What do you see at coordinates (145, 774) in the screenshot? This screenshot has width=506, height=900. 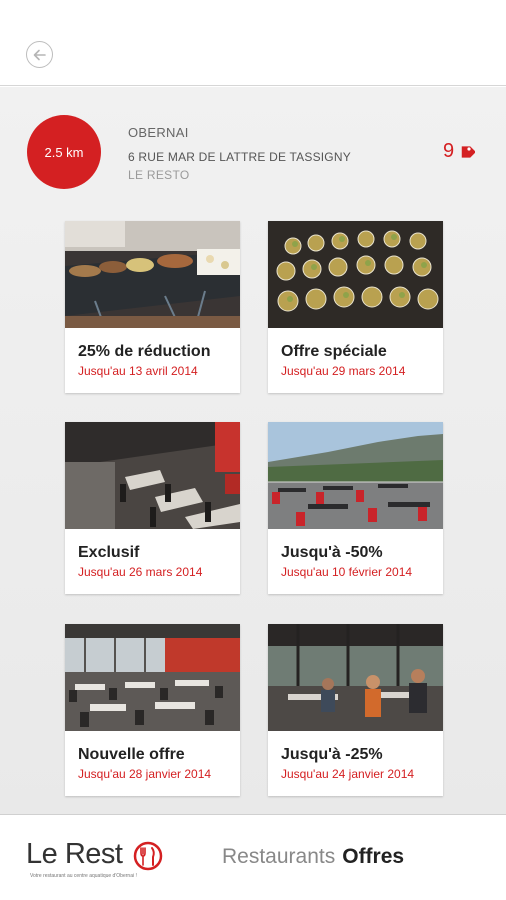 I see `offer-date: Jusqu'au 28 janvier 2014` at bounding box center [145, 774].